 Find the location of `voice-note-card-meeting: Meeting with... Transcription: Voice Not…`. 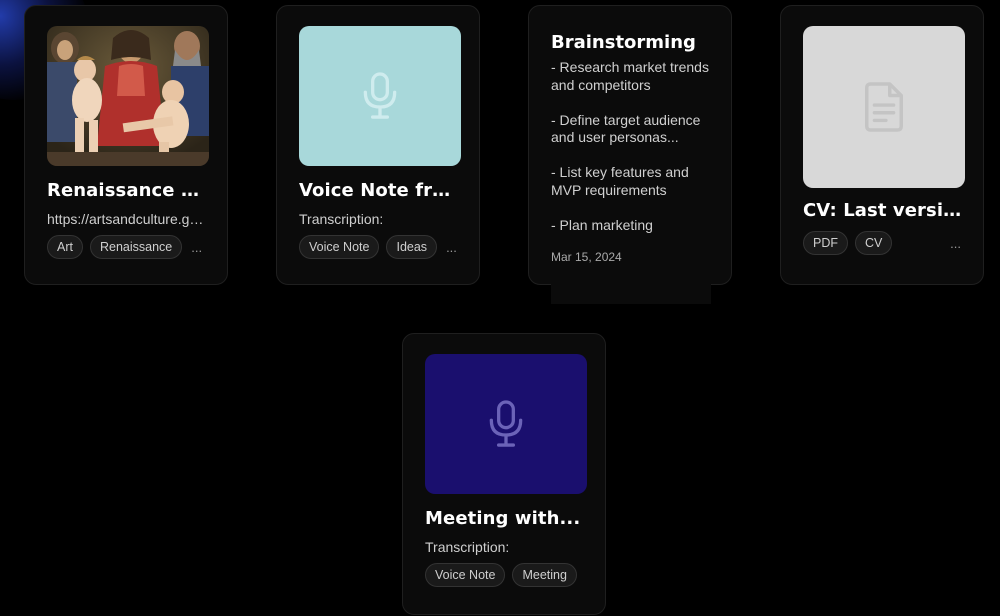

voice-note-card-meeting: Meeting with... Transcription: Voice Not… is located at coordinates (504, 474).